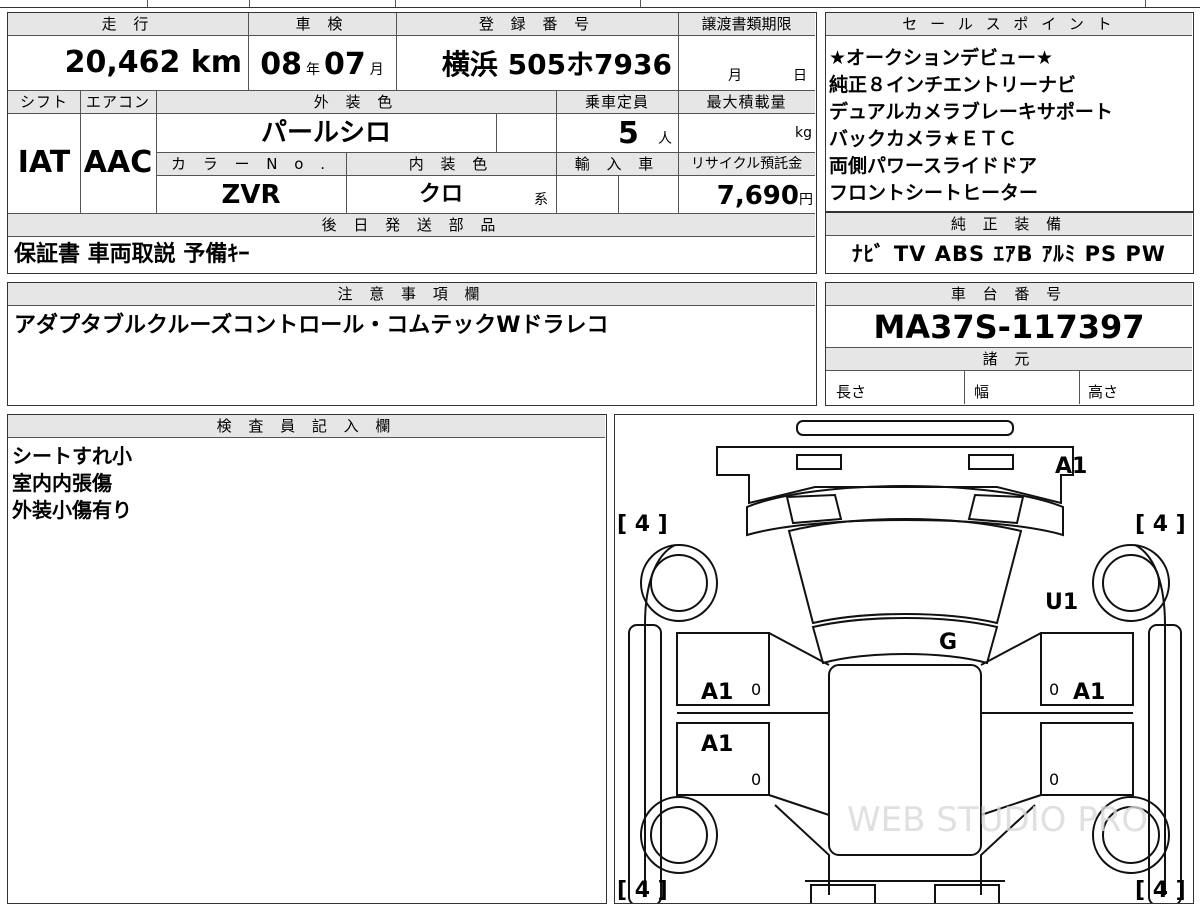 Image resolution: width=1200 pixels, height=904 pixels. What do you see at coordinates (1009, 294) in the screenshot?
I see `chassis-number-header: 車 台 番 号` at bounding box center [1009, 294].